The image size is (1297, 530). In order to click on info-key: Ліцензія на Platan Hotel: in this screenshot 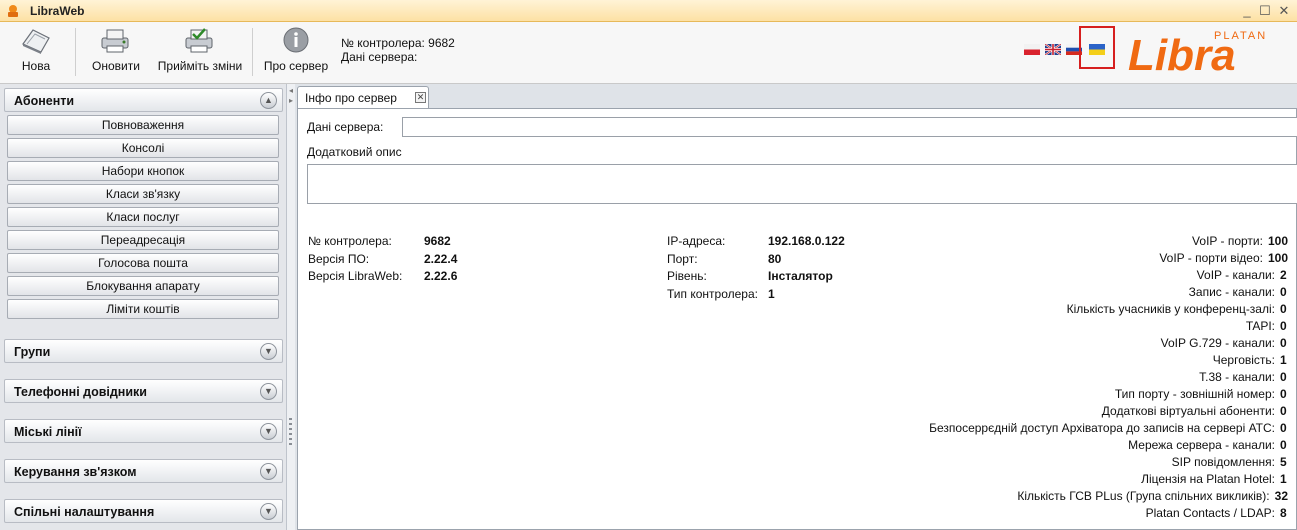, I will do `click(1208, 479)`.